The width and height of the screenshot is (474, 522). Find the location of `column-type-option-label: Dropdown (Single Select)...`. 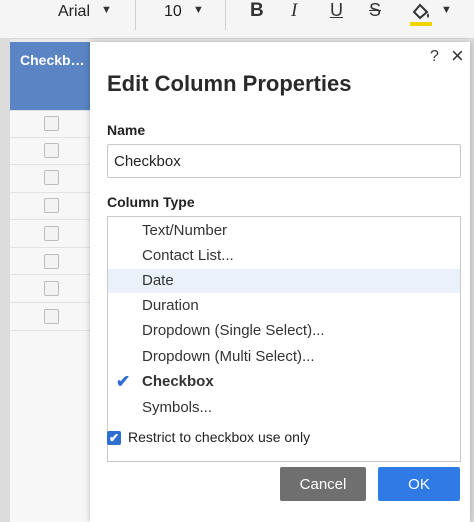

column-type-option-label: Dropdown (Single Select)... is located at coordinates (233, 330).